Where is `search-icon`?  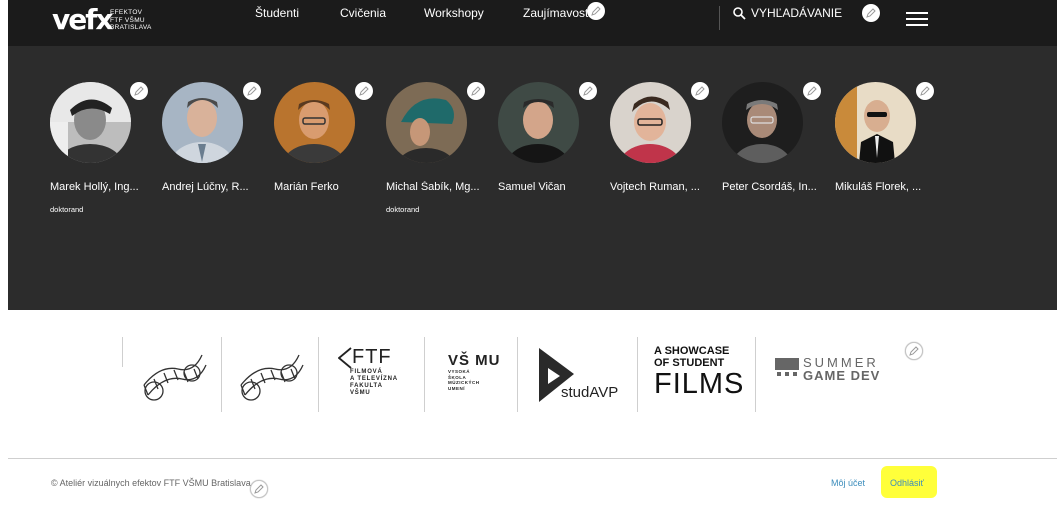 search-icon is located at coordinates (739, 13).